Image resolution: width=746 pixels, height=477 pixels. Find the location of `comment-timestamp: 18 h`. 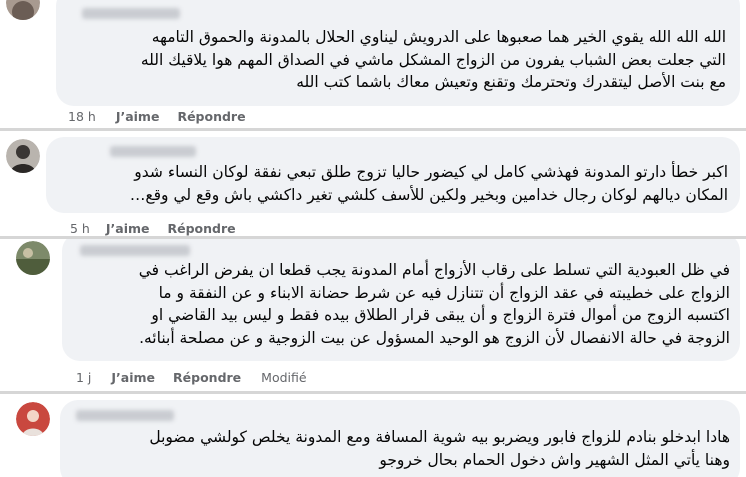

comment-timestamp: 18 h is located at coordinates (82, 116).